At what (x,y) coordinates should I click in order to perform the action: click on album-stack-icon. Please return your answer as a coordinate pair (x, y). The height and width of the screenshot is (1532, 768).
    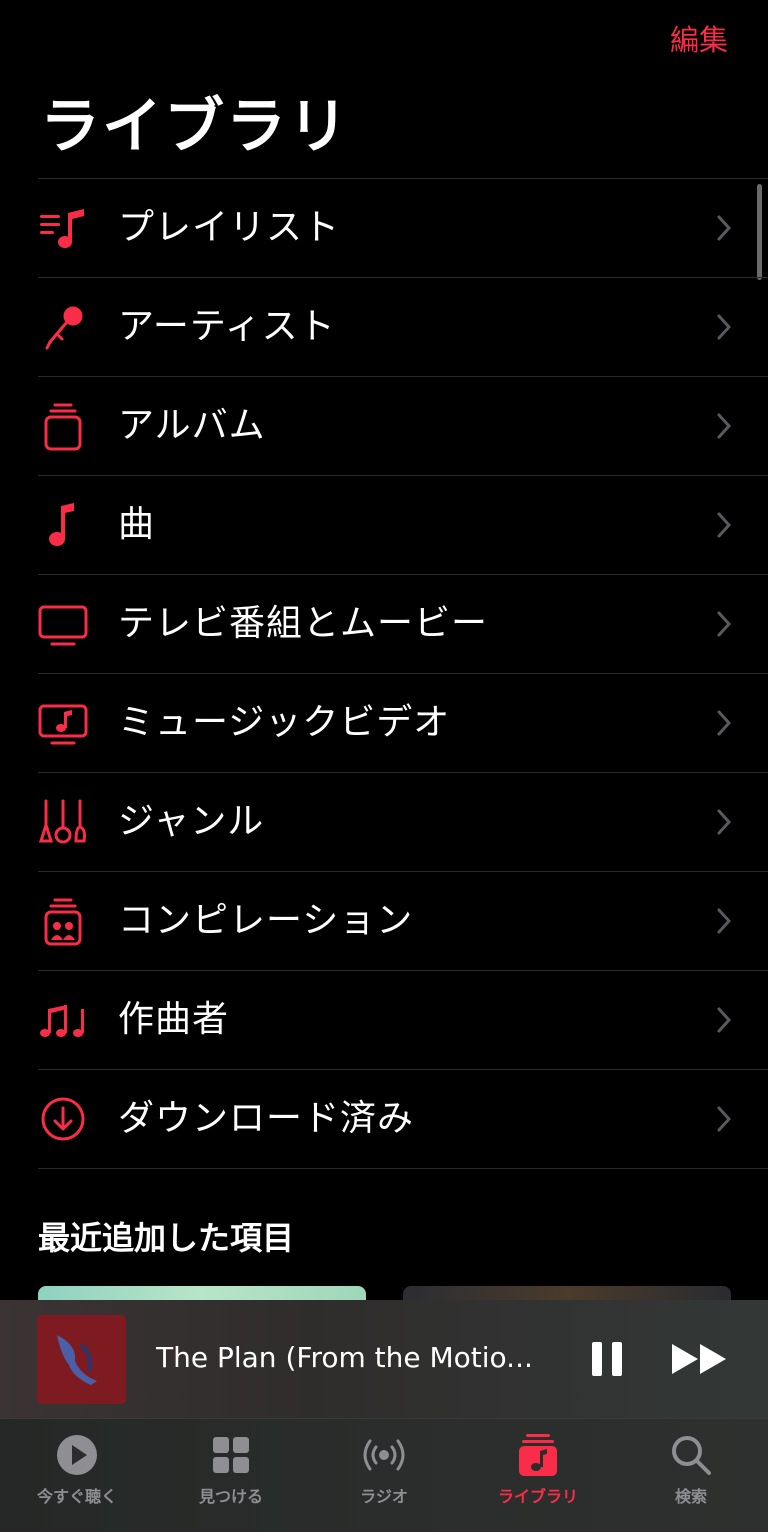
    Looking at the image, I should click on (63, 427).